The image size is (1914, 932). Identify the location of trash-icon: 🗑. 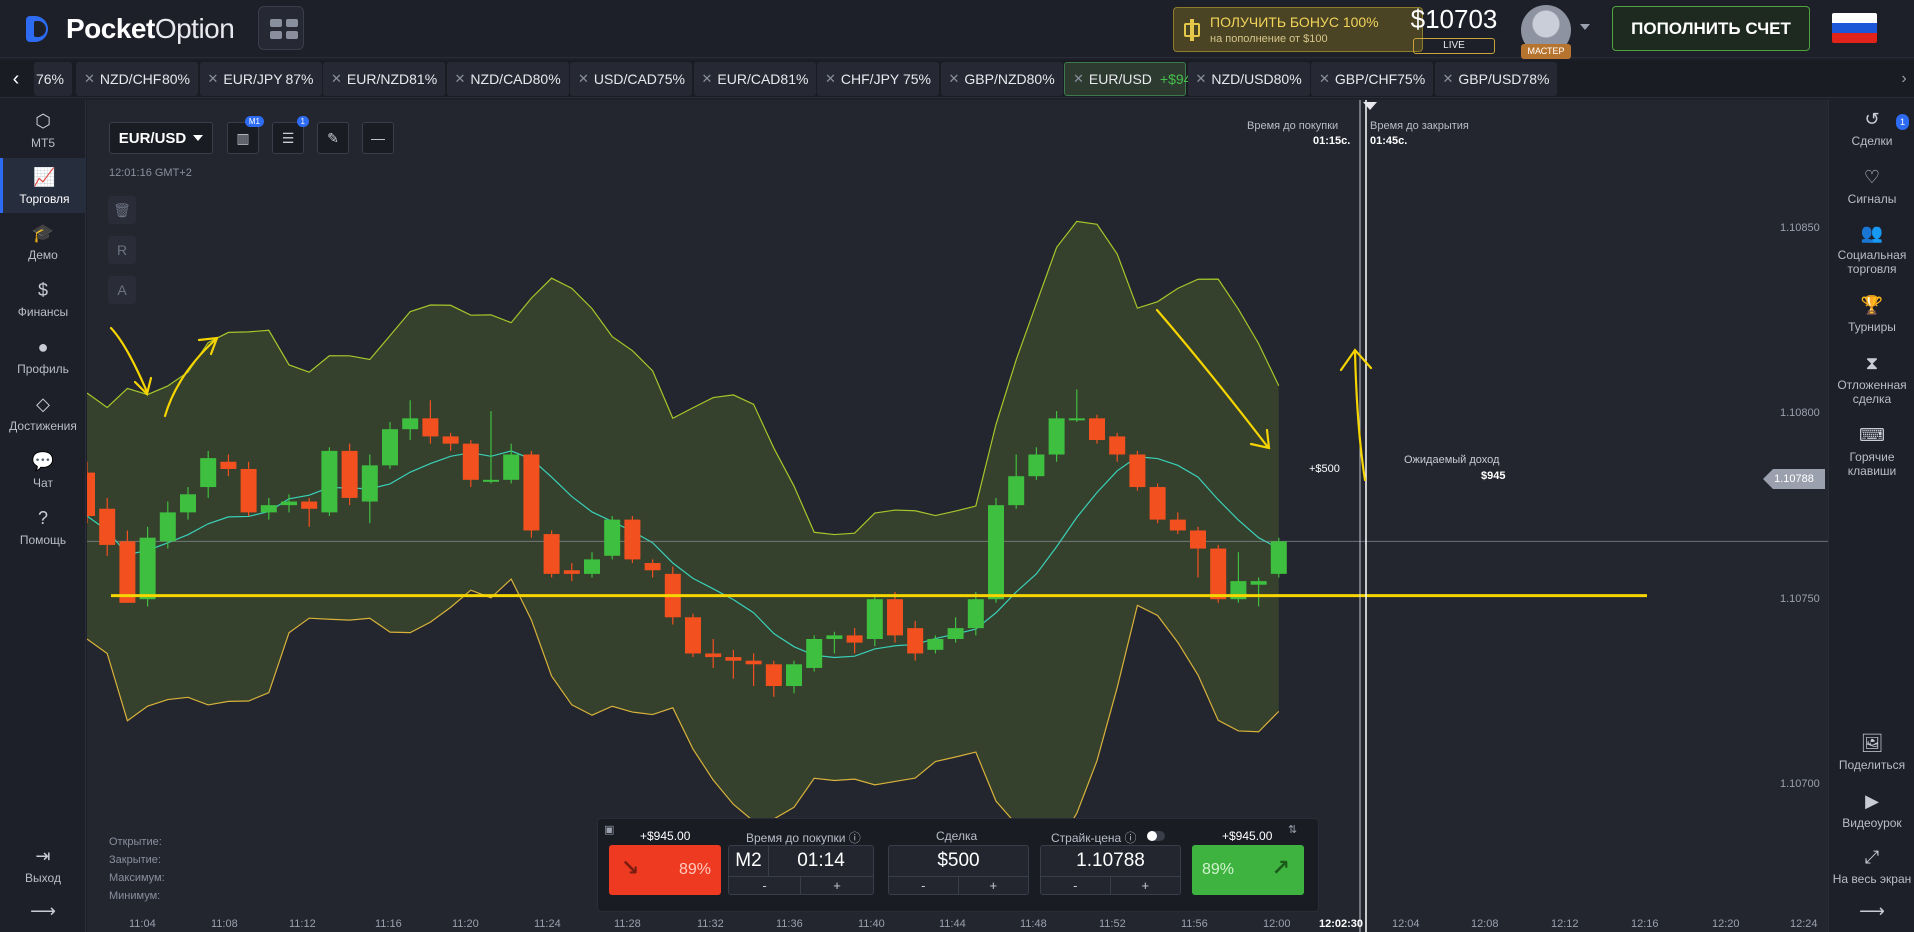
(122, 210).